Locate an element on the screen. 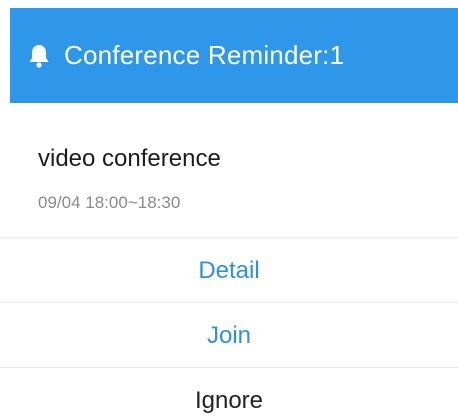  meeting-time: 09/04 18:00~18:30 is located at coordinates (109, 202).